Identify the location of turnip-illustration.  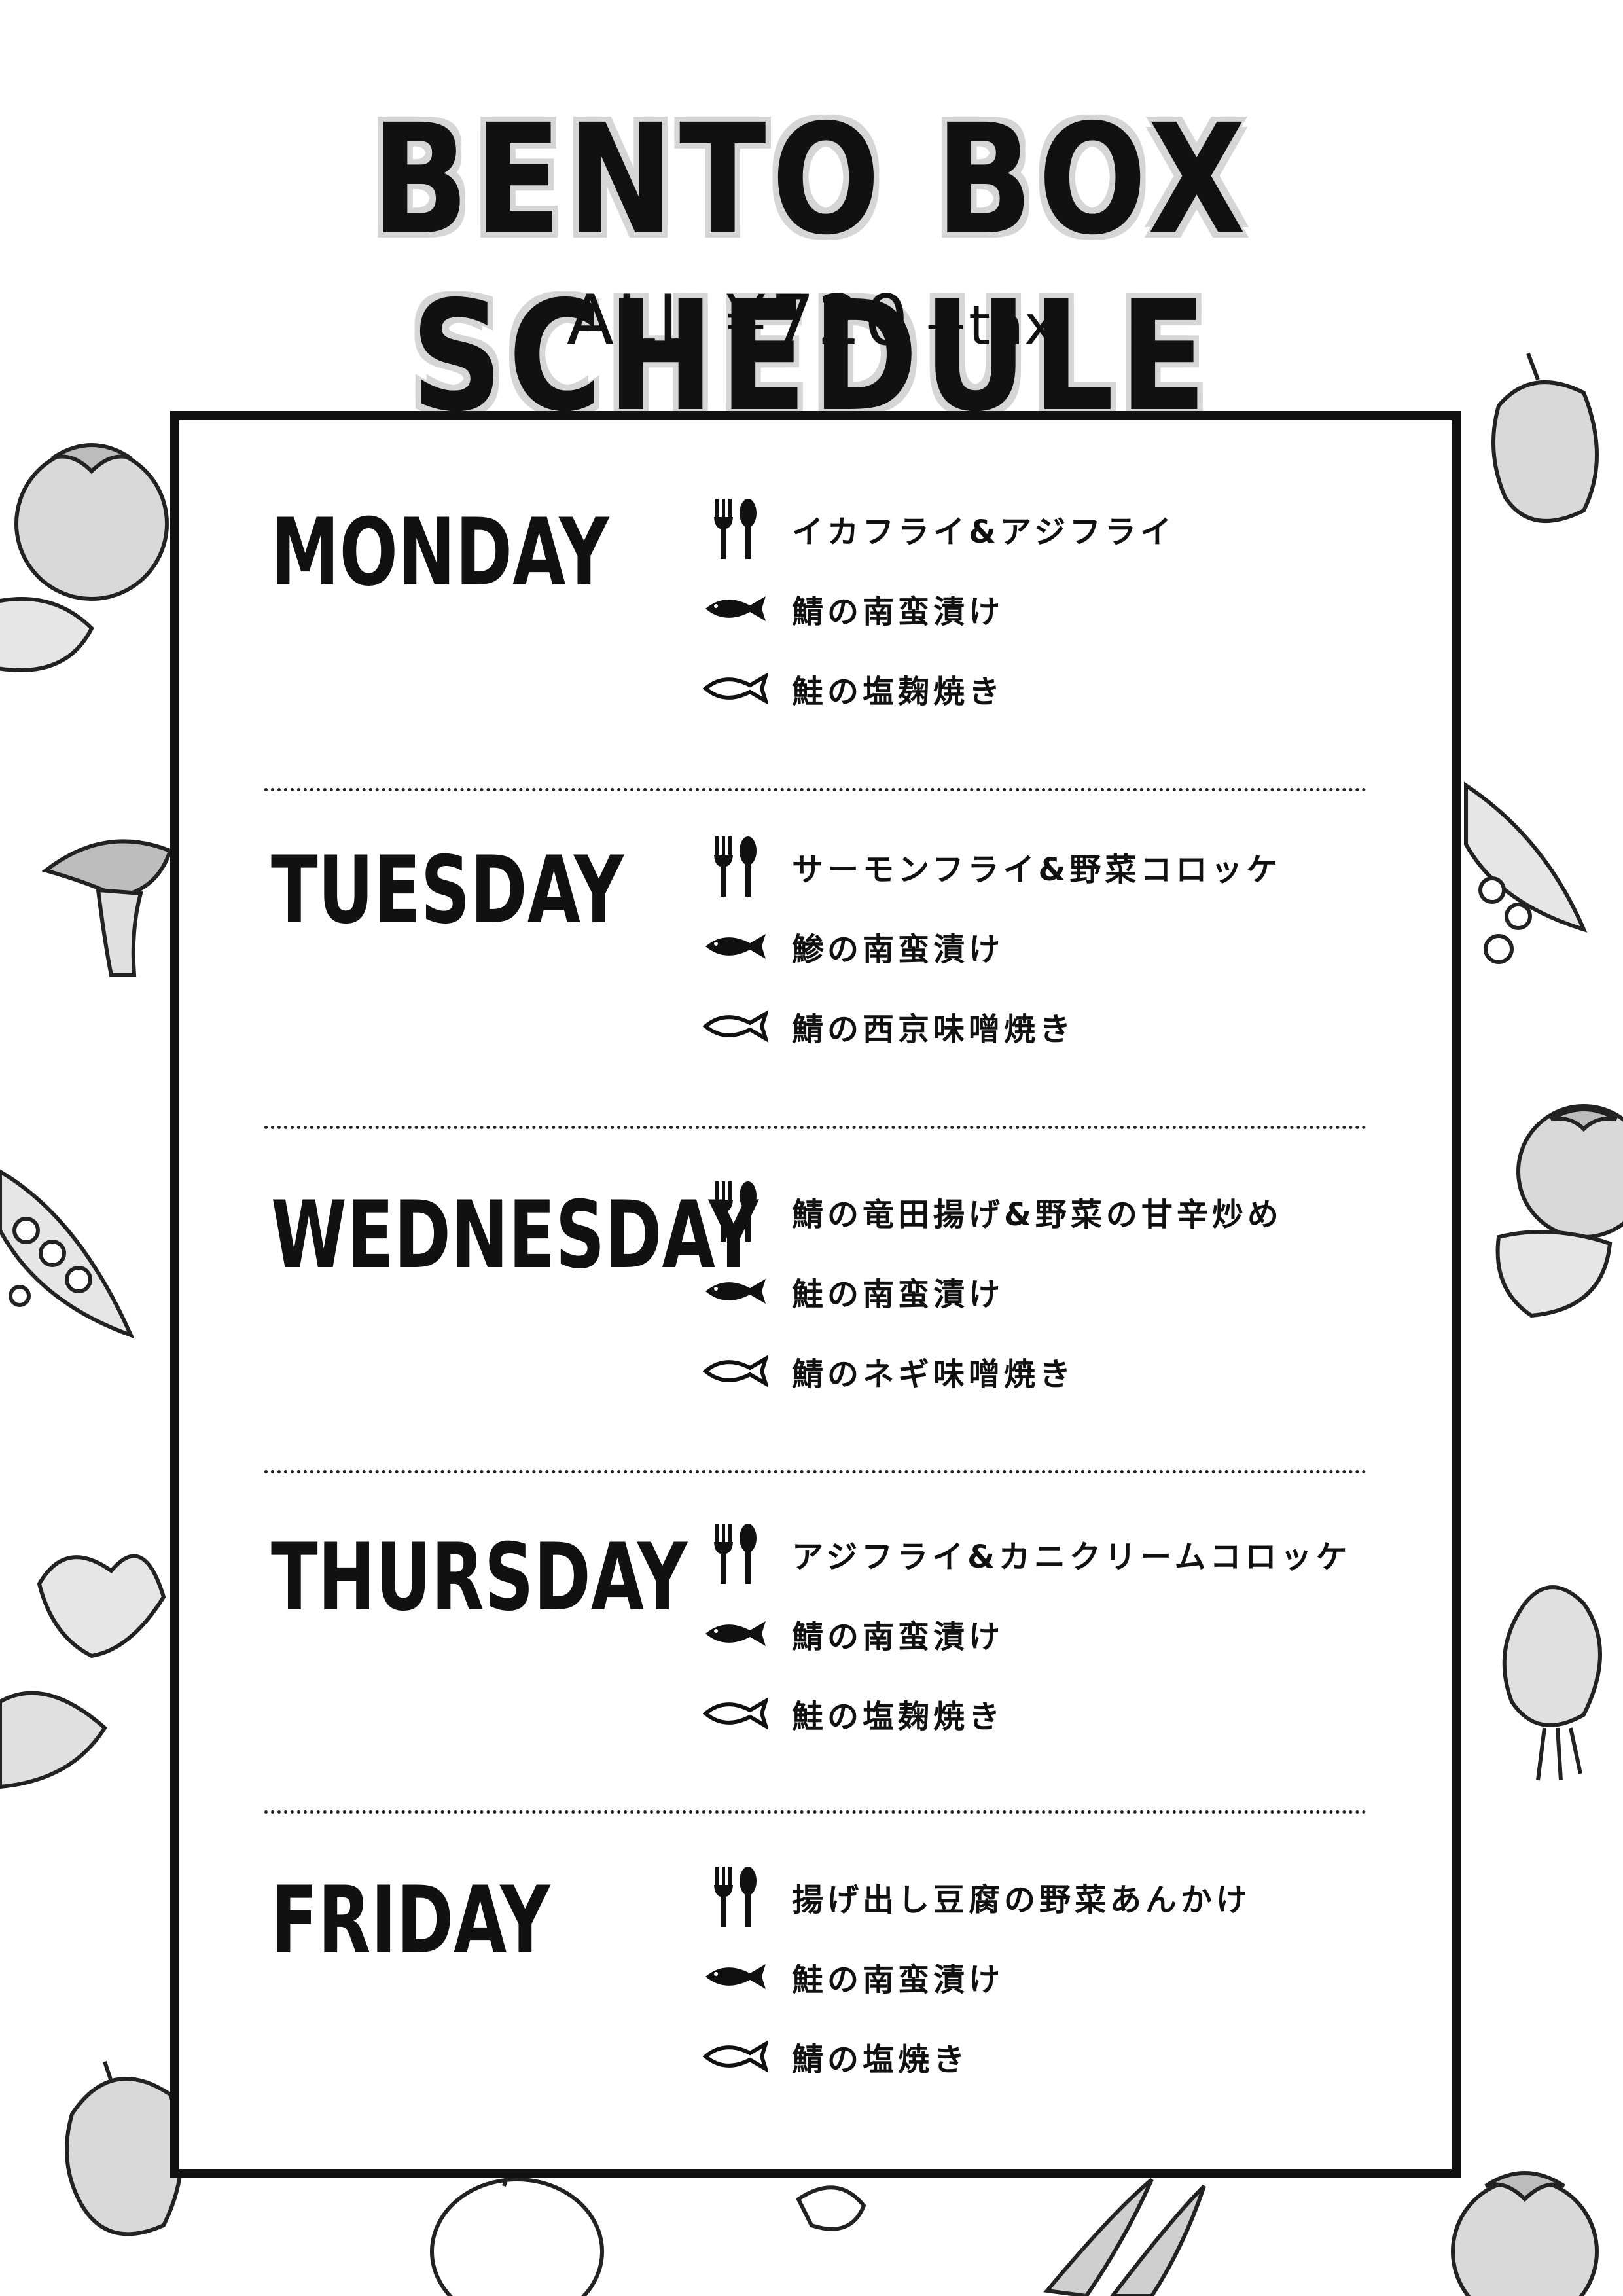
(83, 1672).